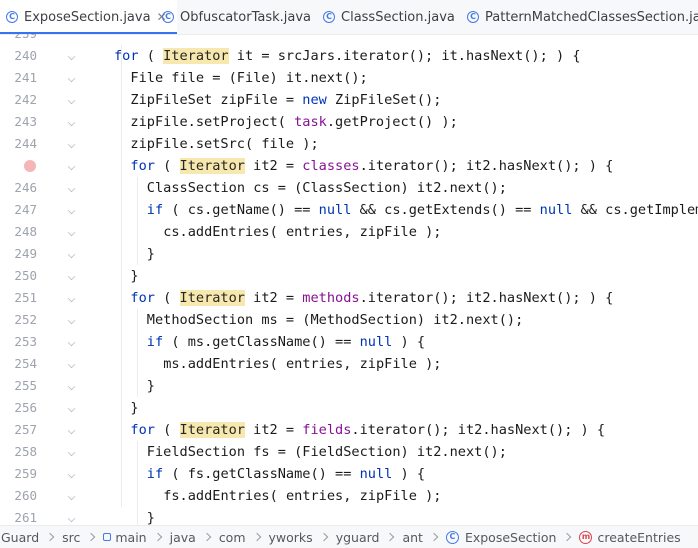 Image resolution: width=698 pixels, height=548 pixels. I want to click on breadcrumb-item: main, so click(125, 537).